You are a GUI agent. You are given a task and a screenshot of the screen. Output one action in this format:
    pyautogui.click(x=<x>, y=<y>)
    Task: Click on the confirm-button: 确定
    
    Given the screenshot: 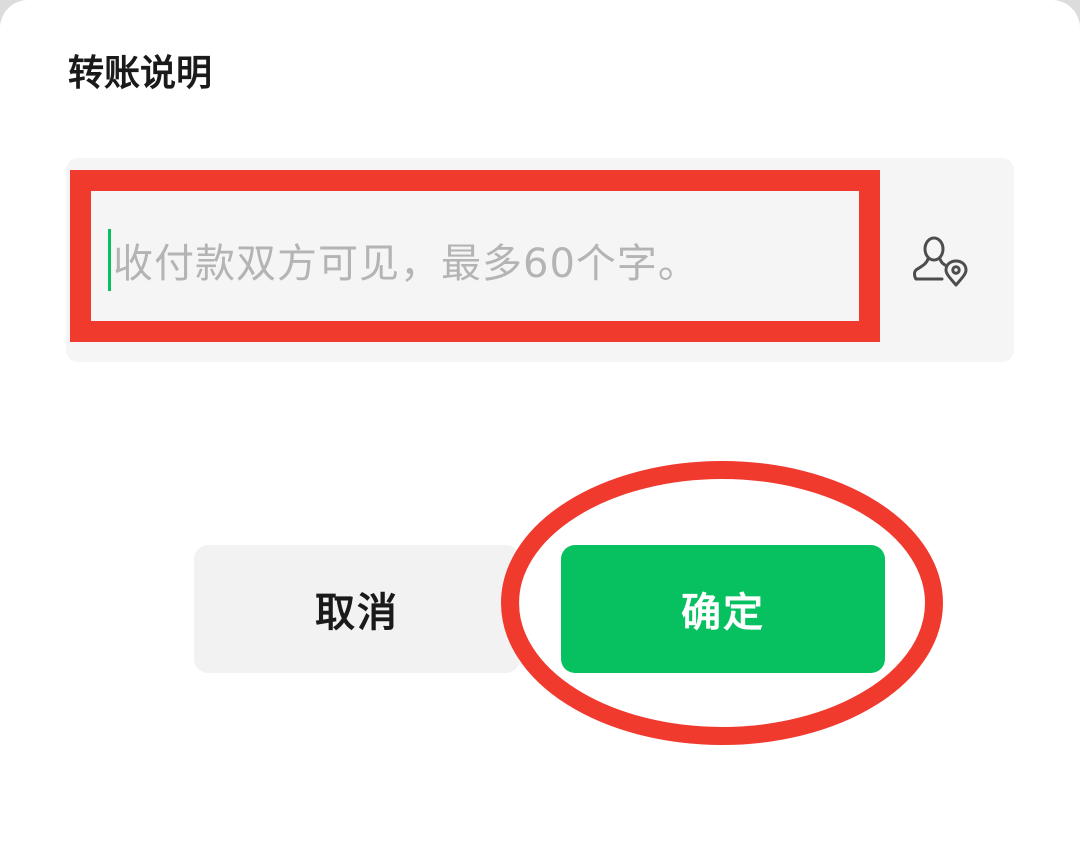 What is the action you would take?
    pyautogui.click(x=723, y=609)
    